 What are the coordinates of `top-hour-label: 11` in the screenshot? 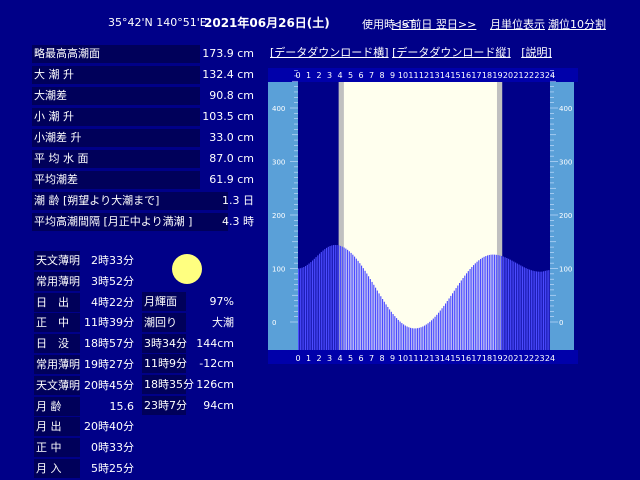 It's located at (413, 75).